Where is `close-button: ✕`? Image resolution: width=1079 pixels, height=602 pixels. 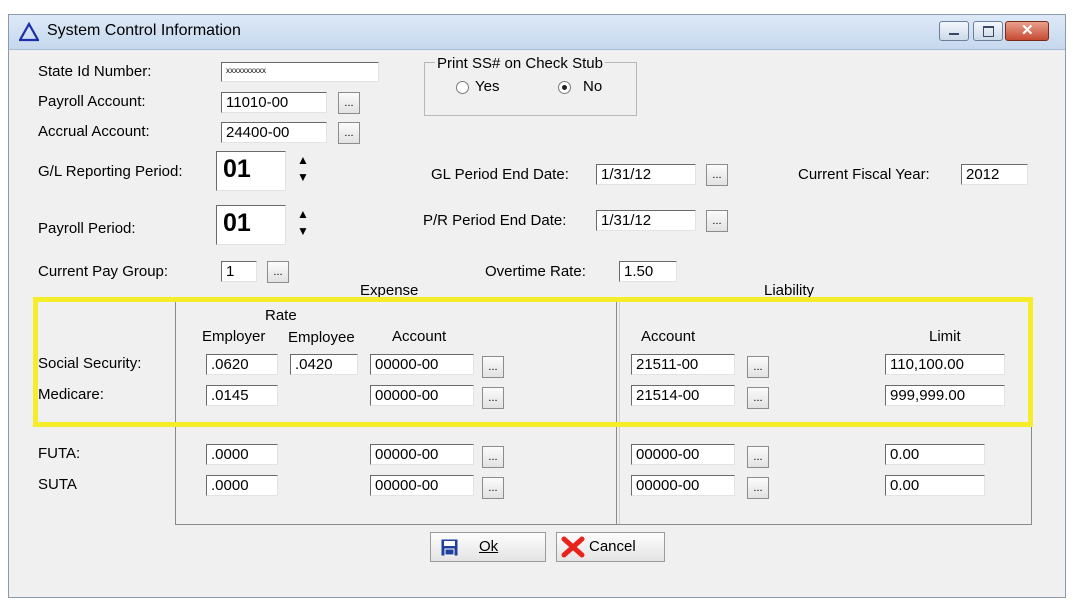
close-button: ✕ is located at coordinates (1027, 31).